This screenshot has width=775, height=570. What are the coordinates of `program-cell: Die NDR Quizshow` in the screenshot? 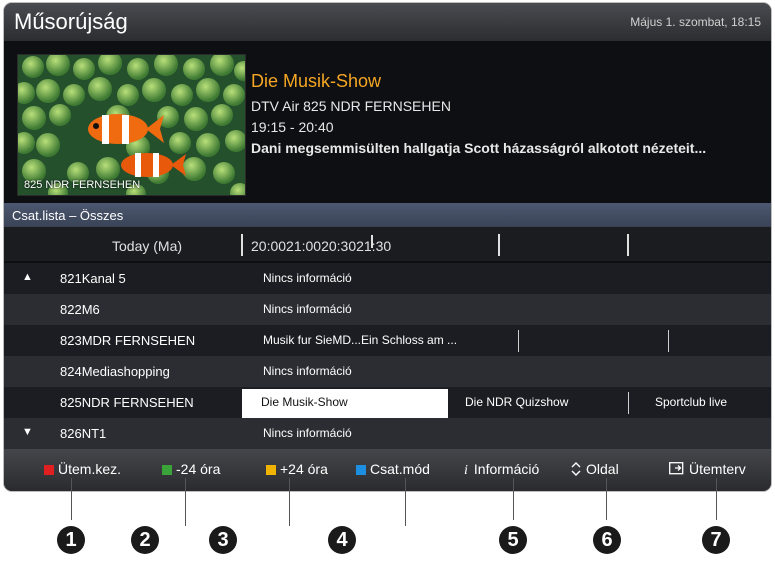 It's located at (516, 402).